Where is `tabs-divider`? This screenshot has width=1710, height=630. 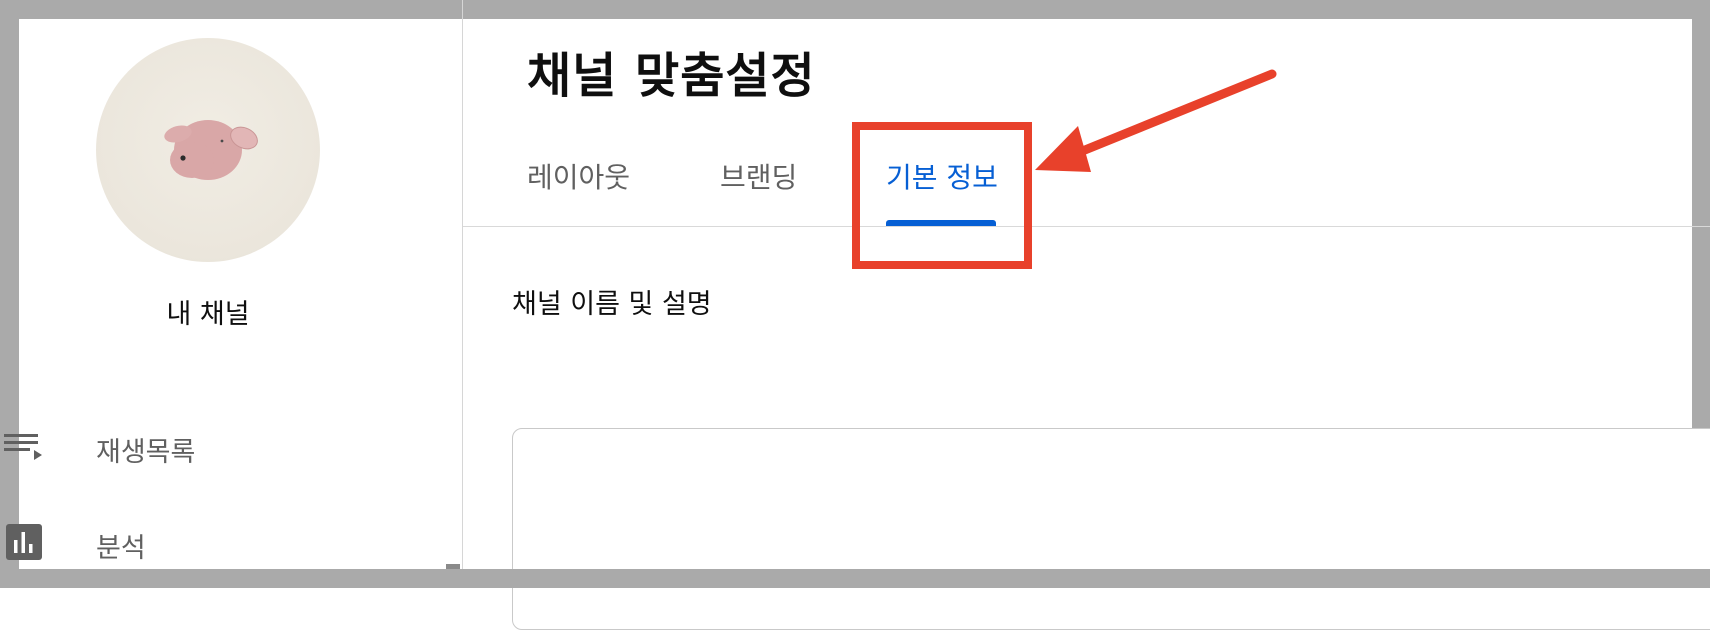 tabs-divider is located at coordinates (1086, 226).